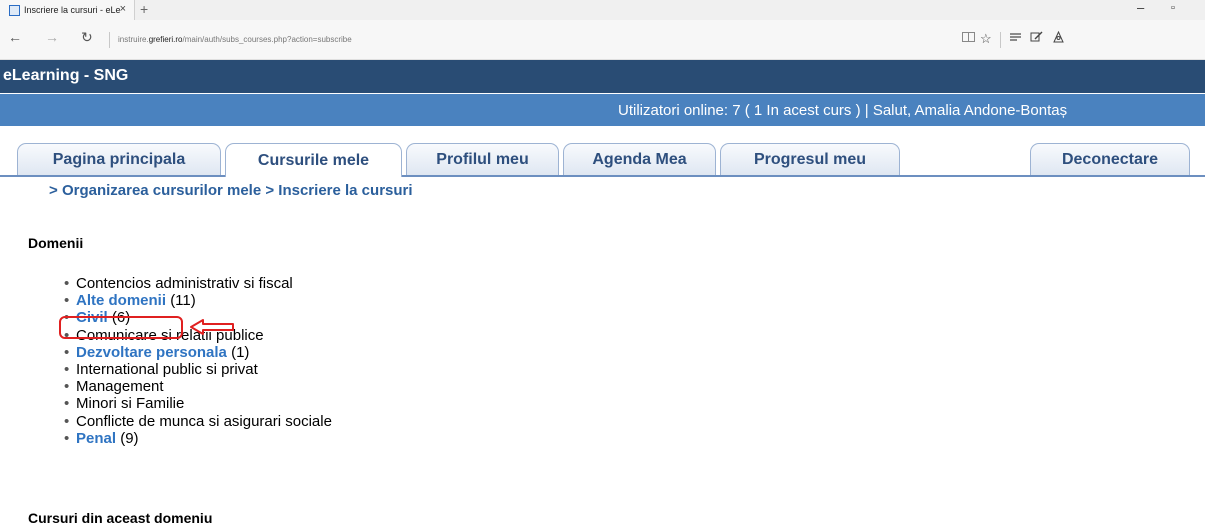 The width and height of the screenshot is (1205, 529). I want to click on toolbar-divider, so click(1000, 40).